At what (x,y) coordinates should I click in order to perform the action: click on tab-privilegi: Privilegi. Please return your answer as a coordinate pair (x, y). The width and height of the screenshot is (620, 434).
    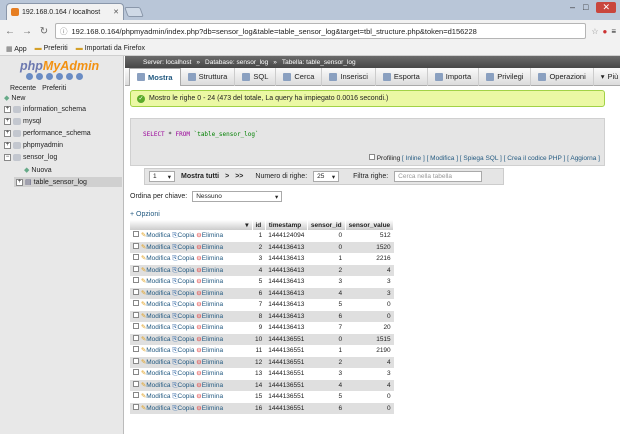
    Looking at the image, I should click on (505, 76).